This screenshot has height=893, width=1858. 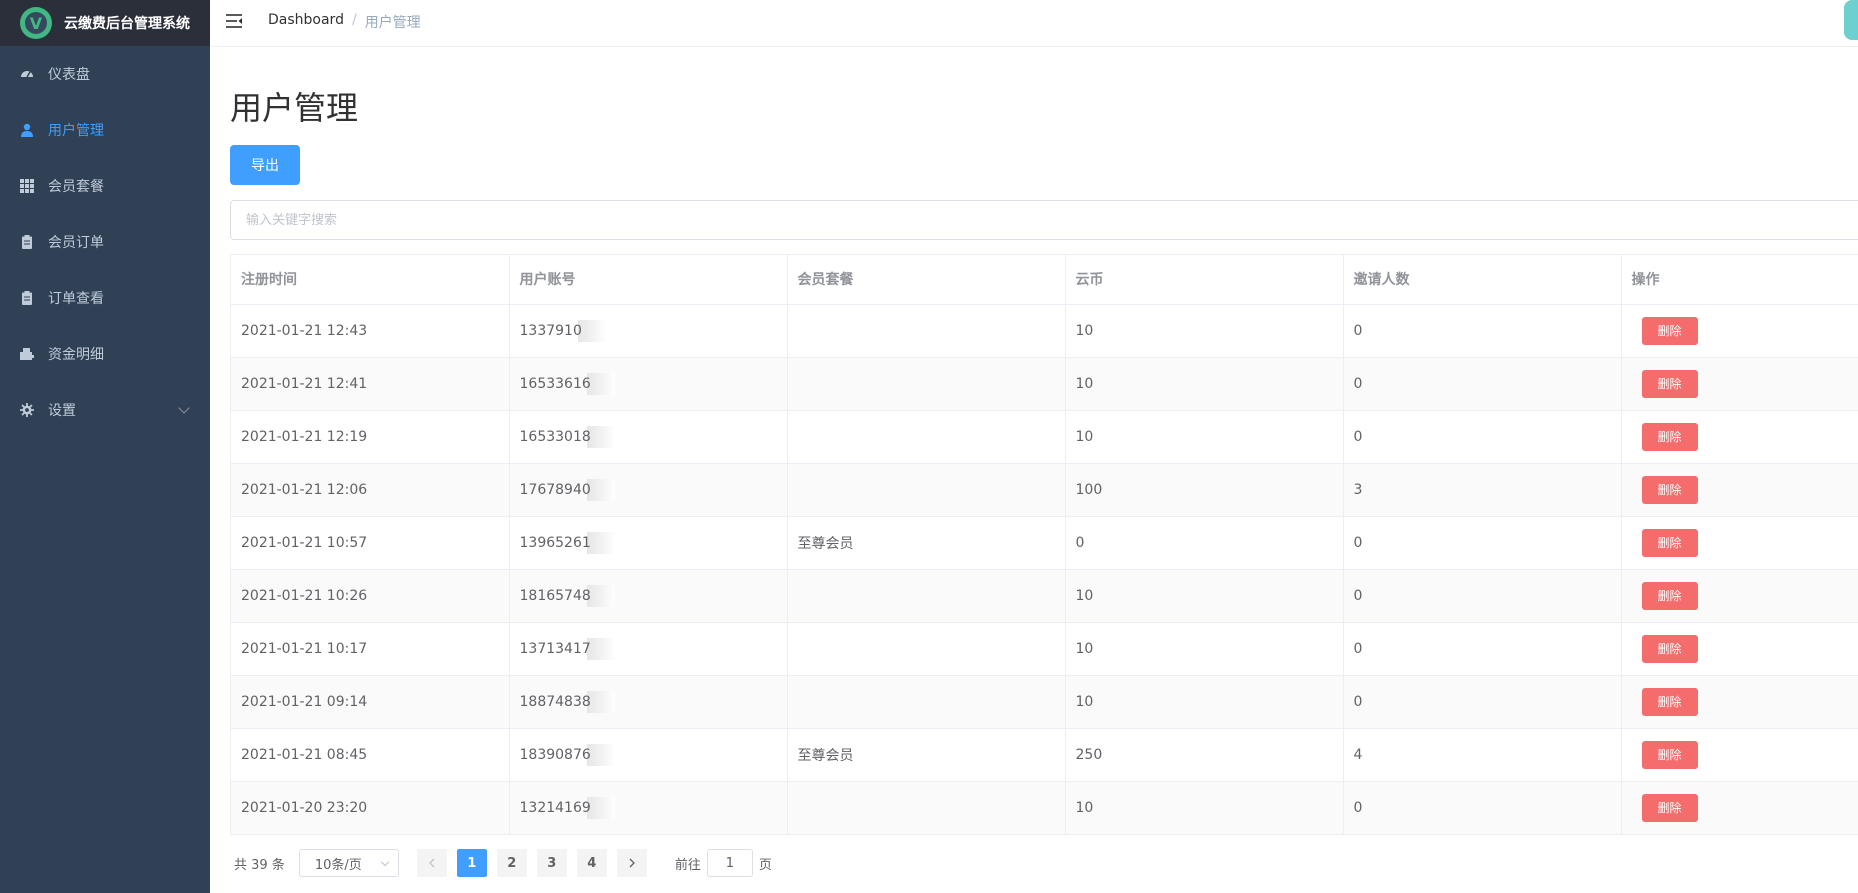 What do you see at coordinates (551, 863) in the screenshot?
I see `page-button-3: 3` at bounding box center [551, 863].